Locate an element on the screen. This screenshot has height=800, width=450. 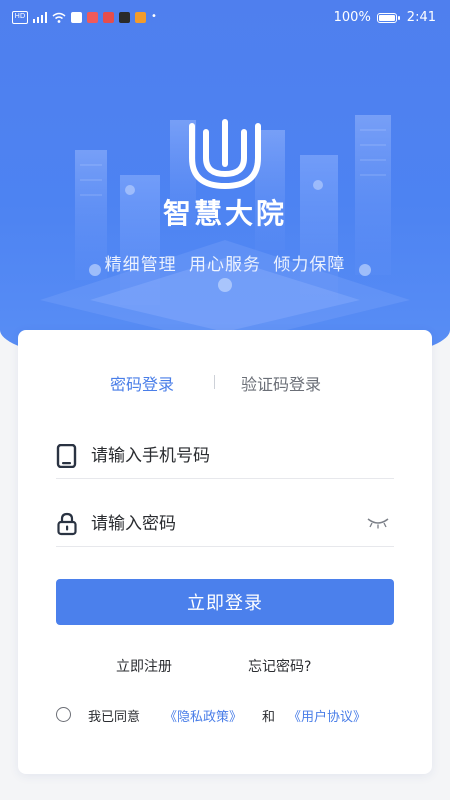
lock-icon is located at coordinates (67, 524).